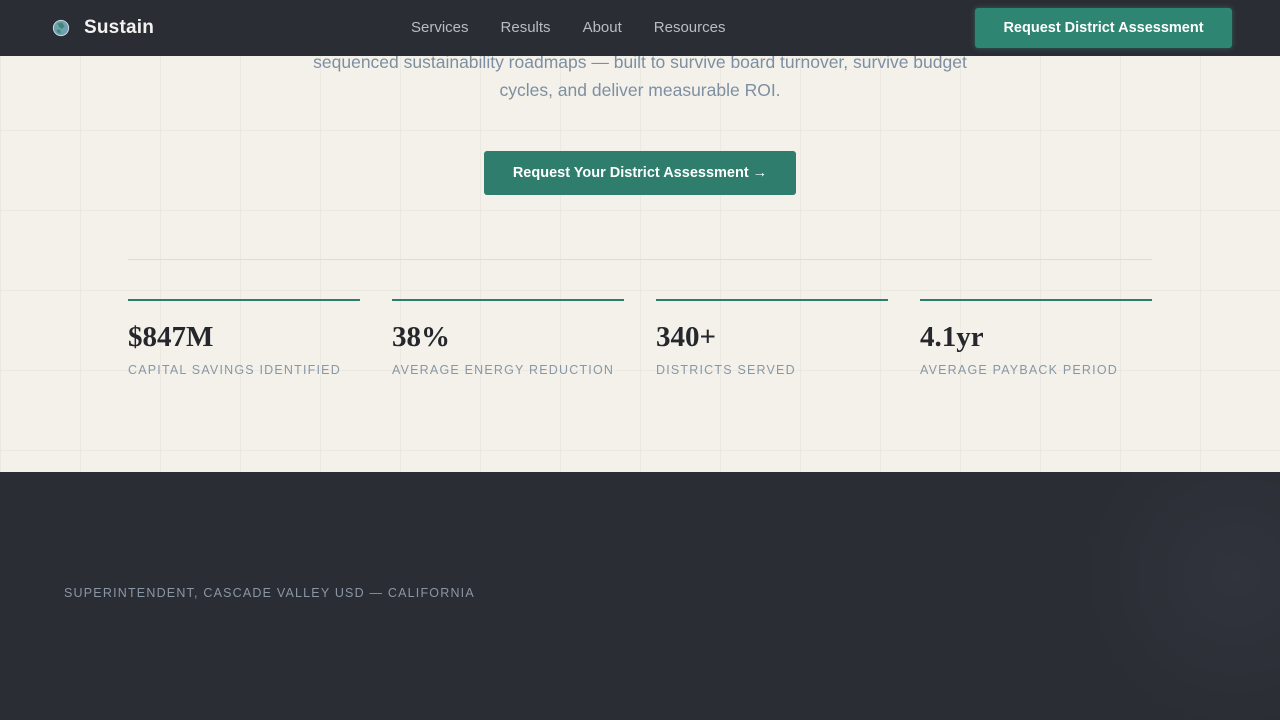 The image size is (1280, 720). Describe the element at coordinates (508, 338) in the screenshot. I see `stat-energy-reduction: 38% AVERAGE ENERGY REDUCTION` at that location.